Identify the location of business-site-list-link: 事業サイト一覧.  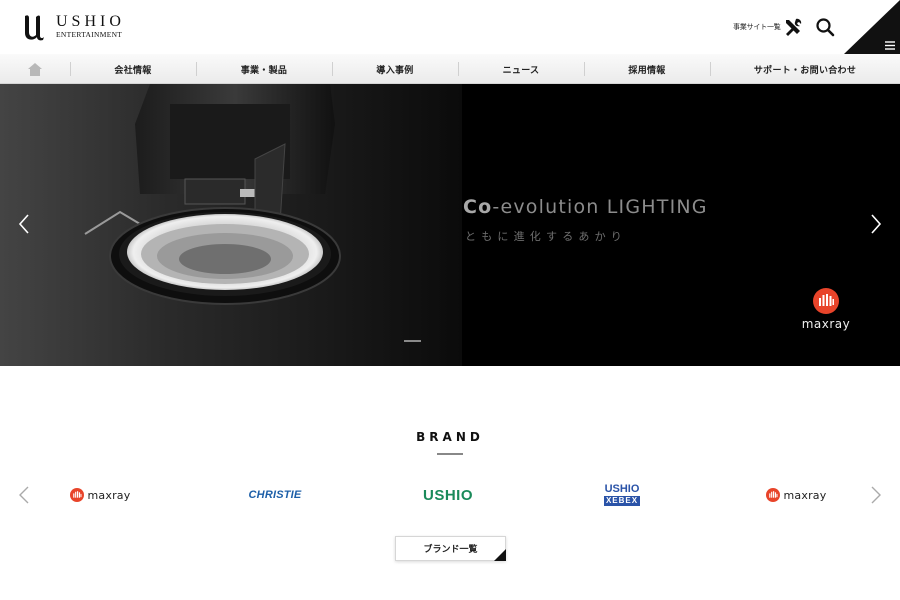
(768, 27).